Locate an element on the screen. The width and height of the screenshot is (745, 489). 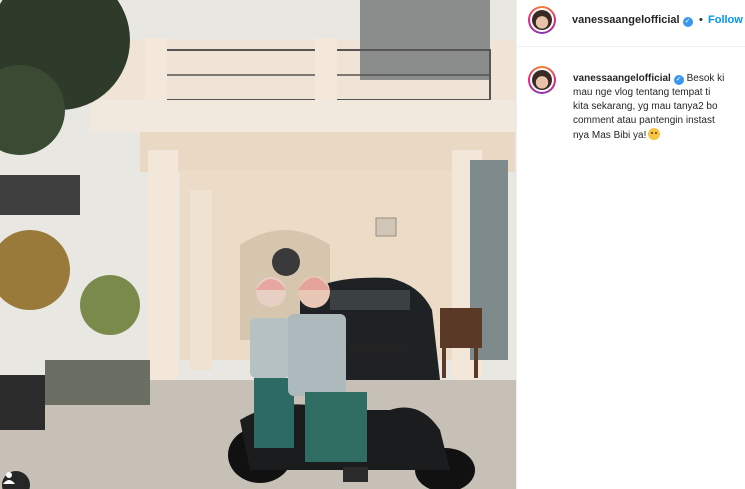
caption-username: vanessaangelofficial is located at coordinates (622, 78).